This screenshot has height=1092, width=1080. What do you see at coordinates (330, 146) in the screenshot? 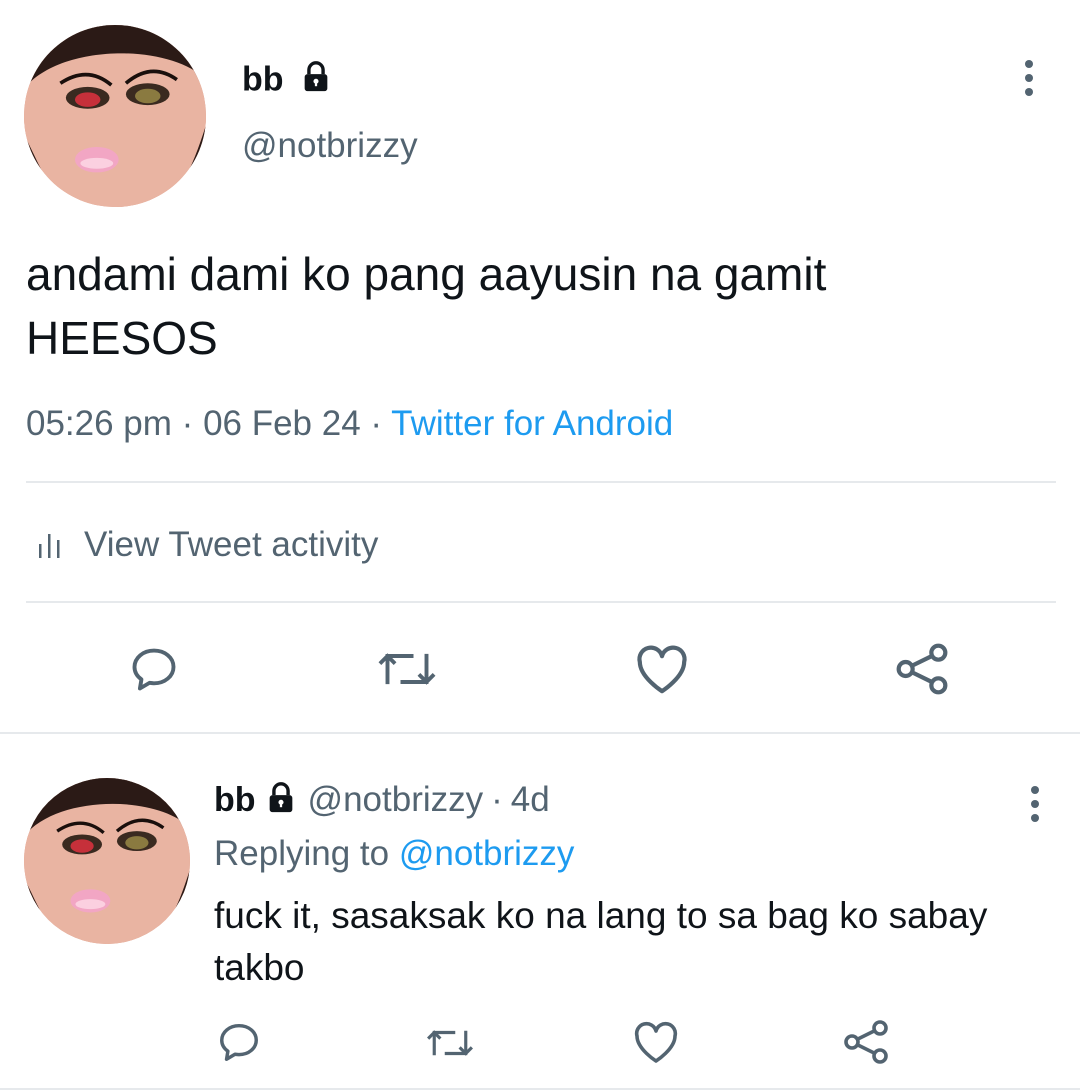
I see `handle: @notbrizzy` at bounding box center [330, 146].